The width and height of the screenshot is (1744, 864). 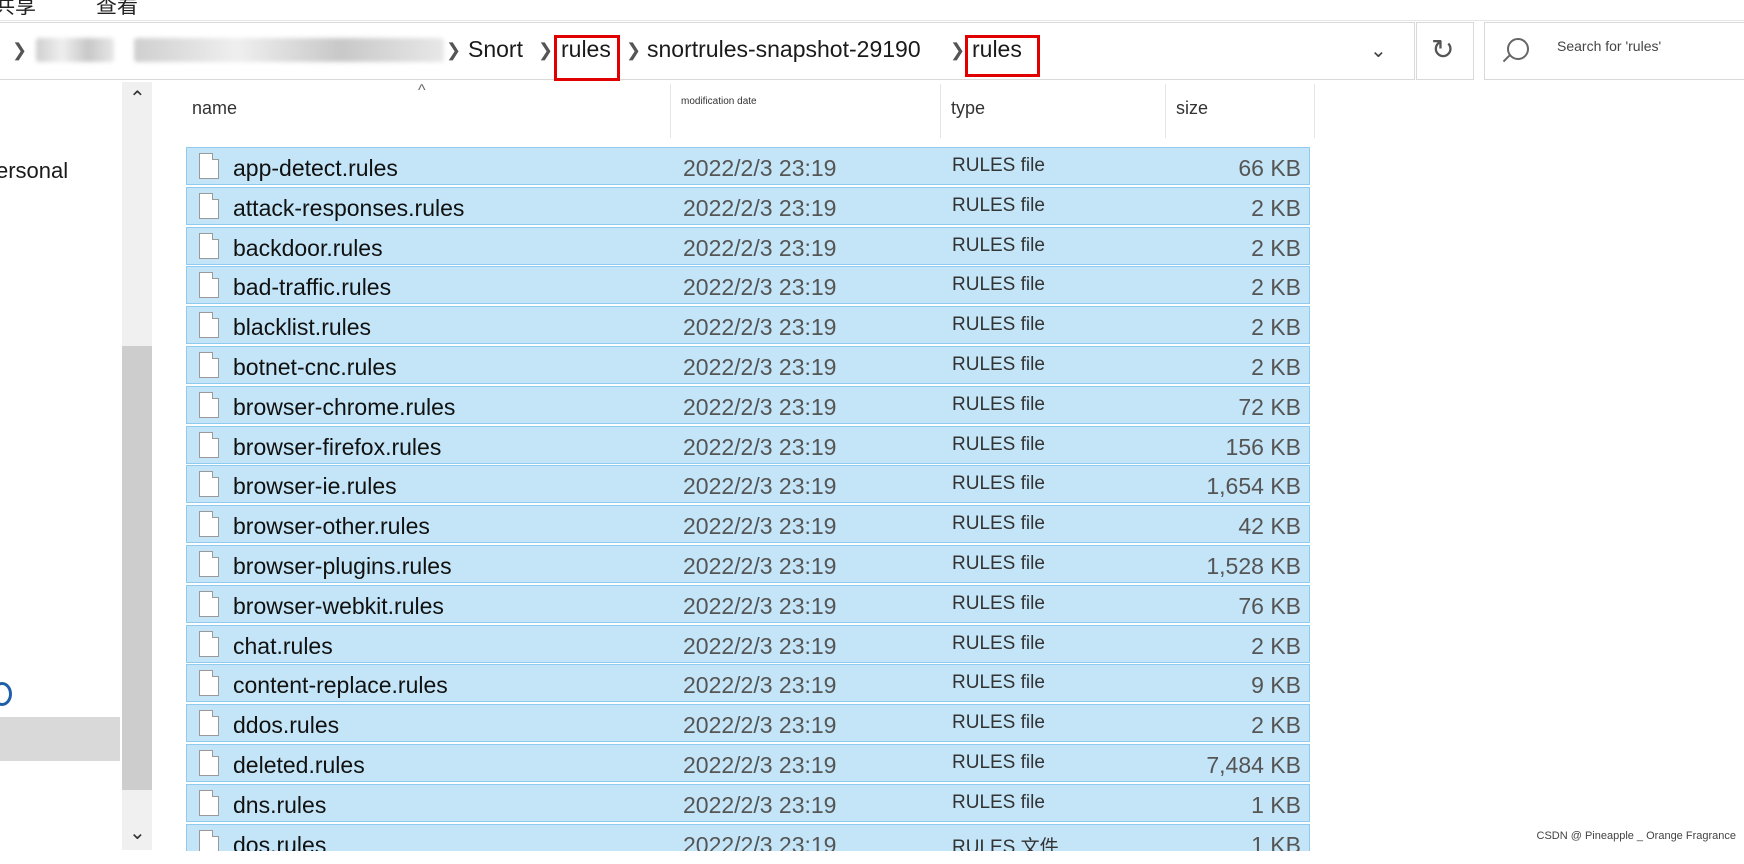 What do you see at coordinates (495, 49) in the screenshot?
I see `breadcrumb-snort: Snort` at bounding box center [495, 49].